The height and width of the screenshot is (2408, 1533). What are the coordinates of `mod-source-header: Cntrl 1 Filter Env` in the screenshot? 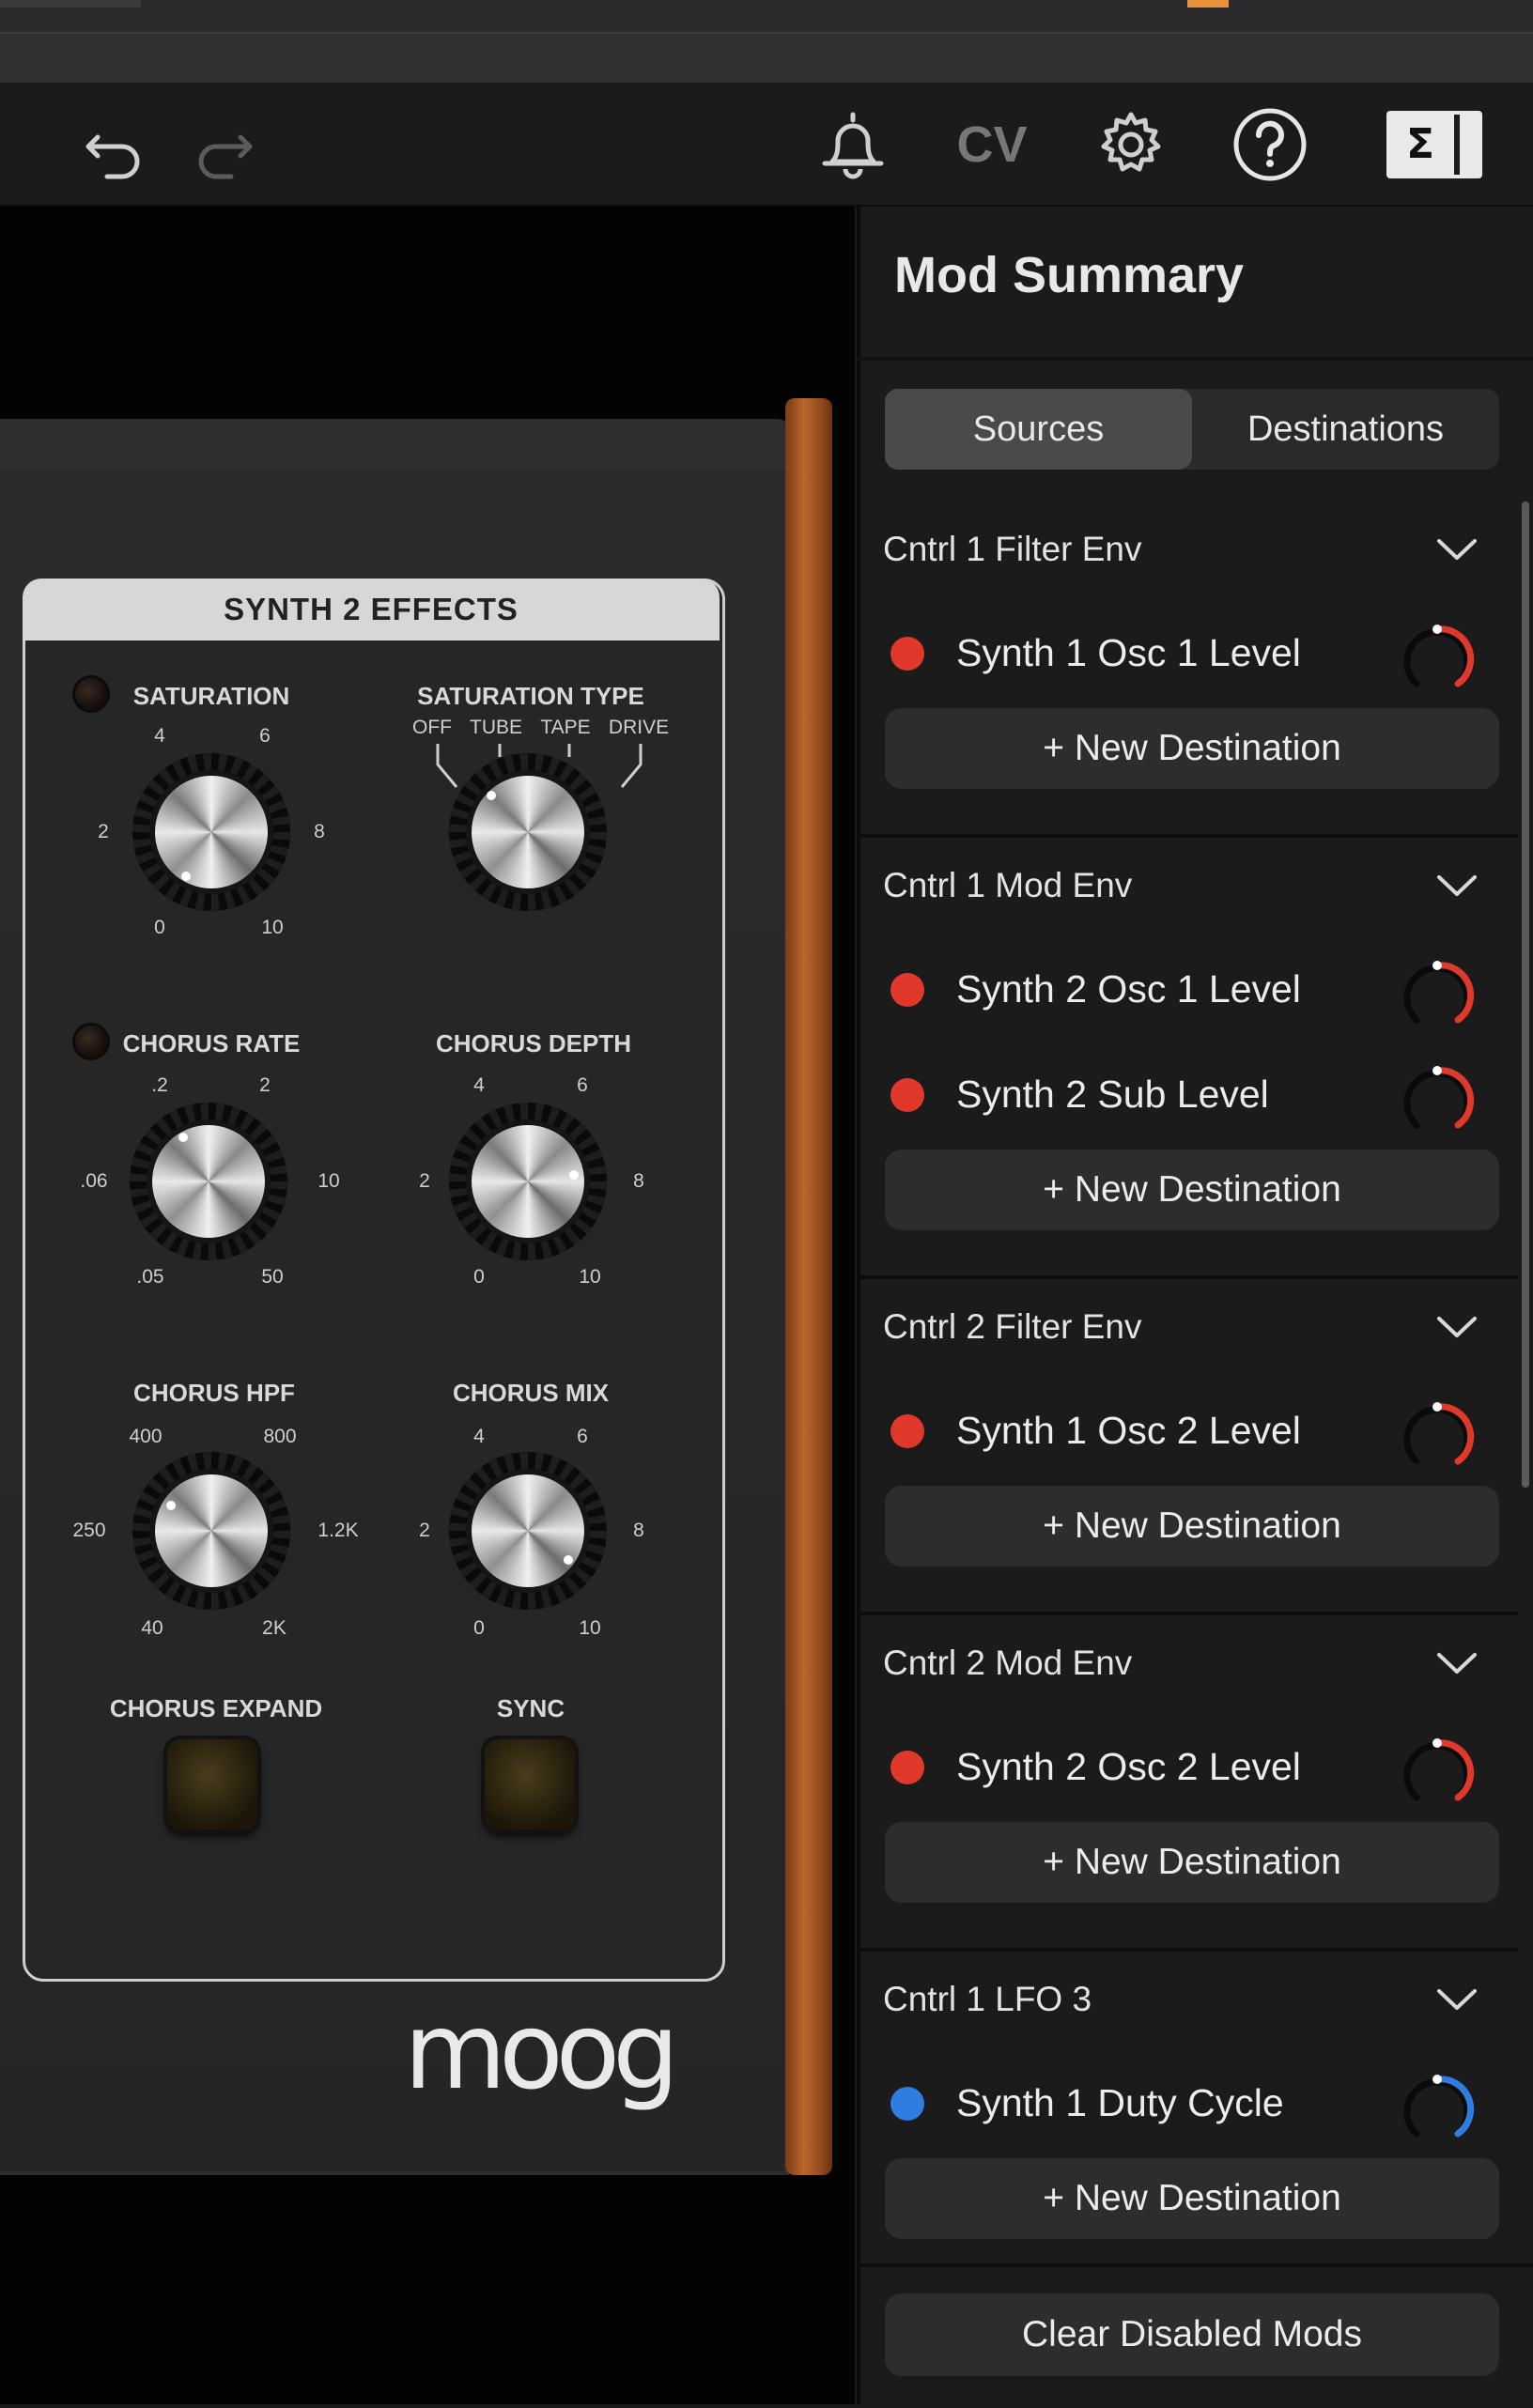 It's located at (1189, 552).